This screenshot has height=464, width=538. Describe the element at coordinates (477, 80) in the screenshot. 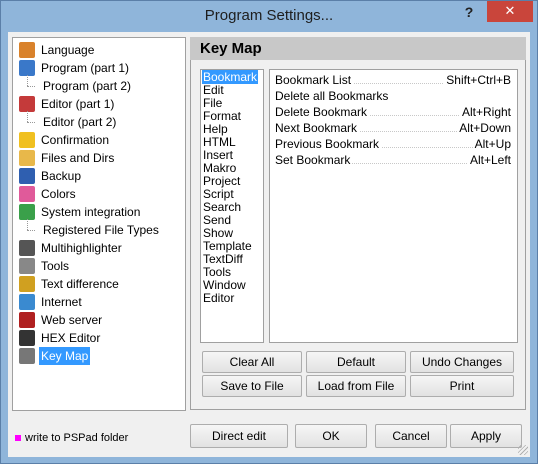

I see `command-shortcut: Shift+Ctrl+B` at that location.